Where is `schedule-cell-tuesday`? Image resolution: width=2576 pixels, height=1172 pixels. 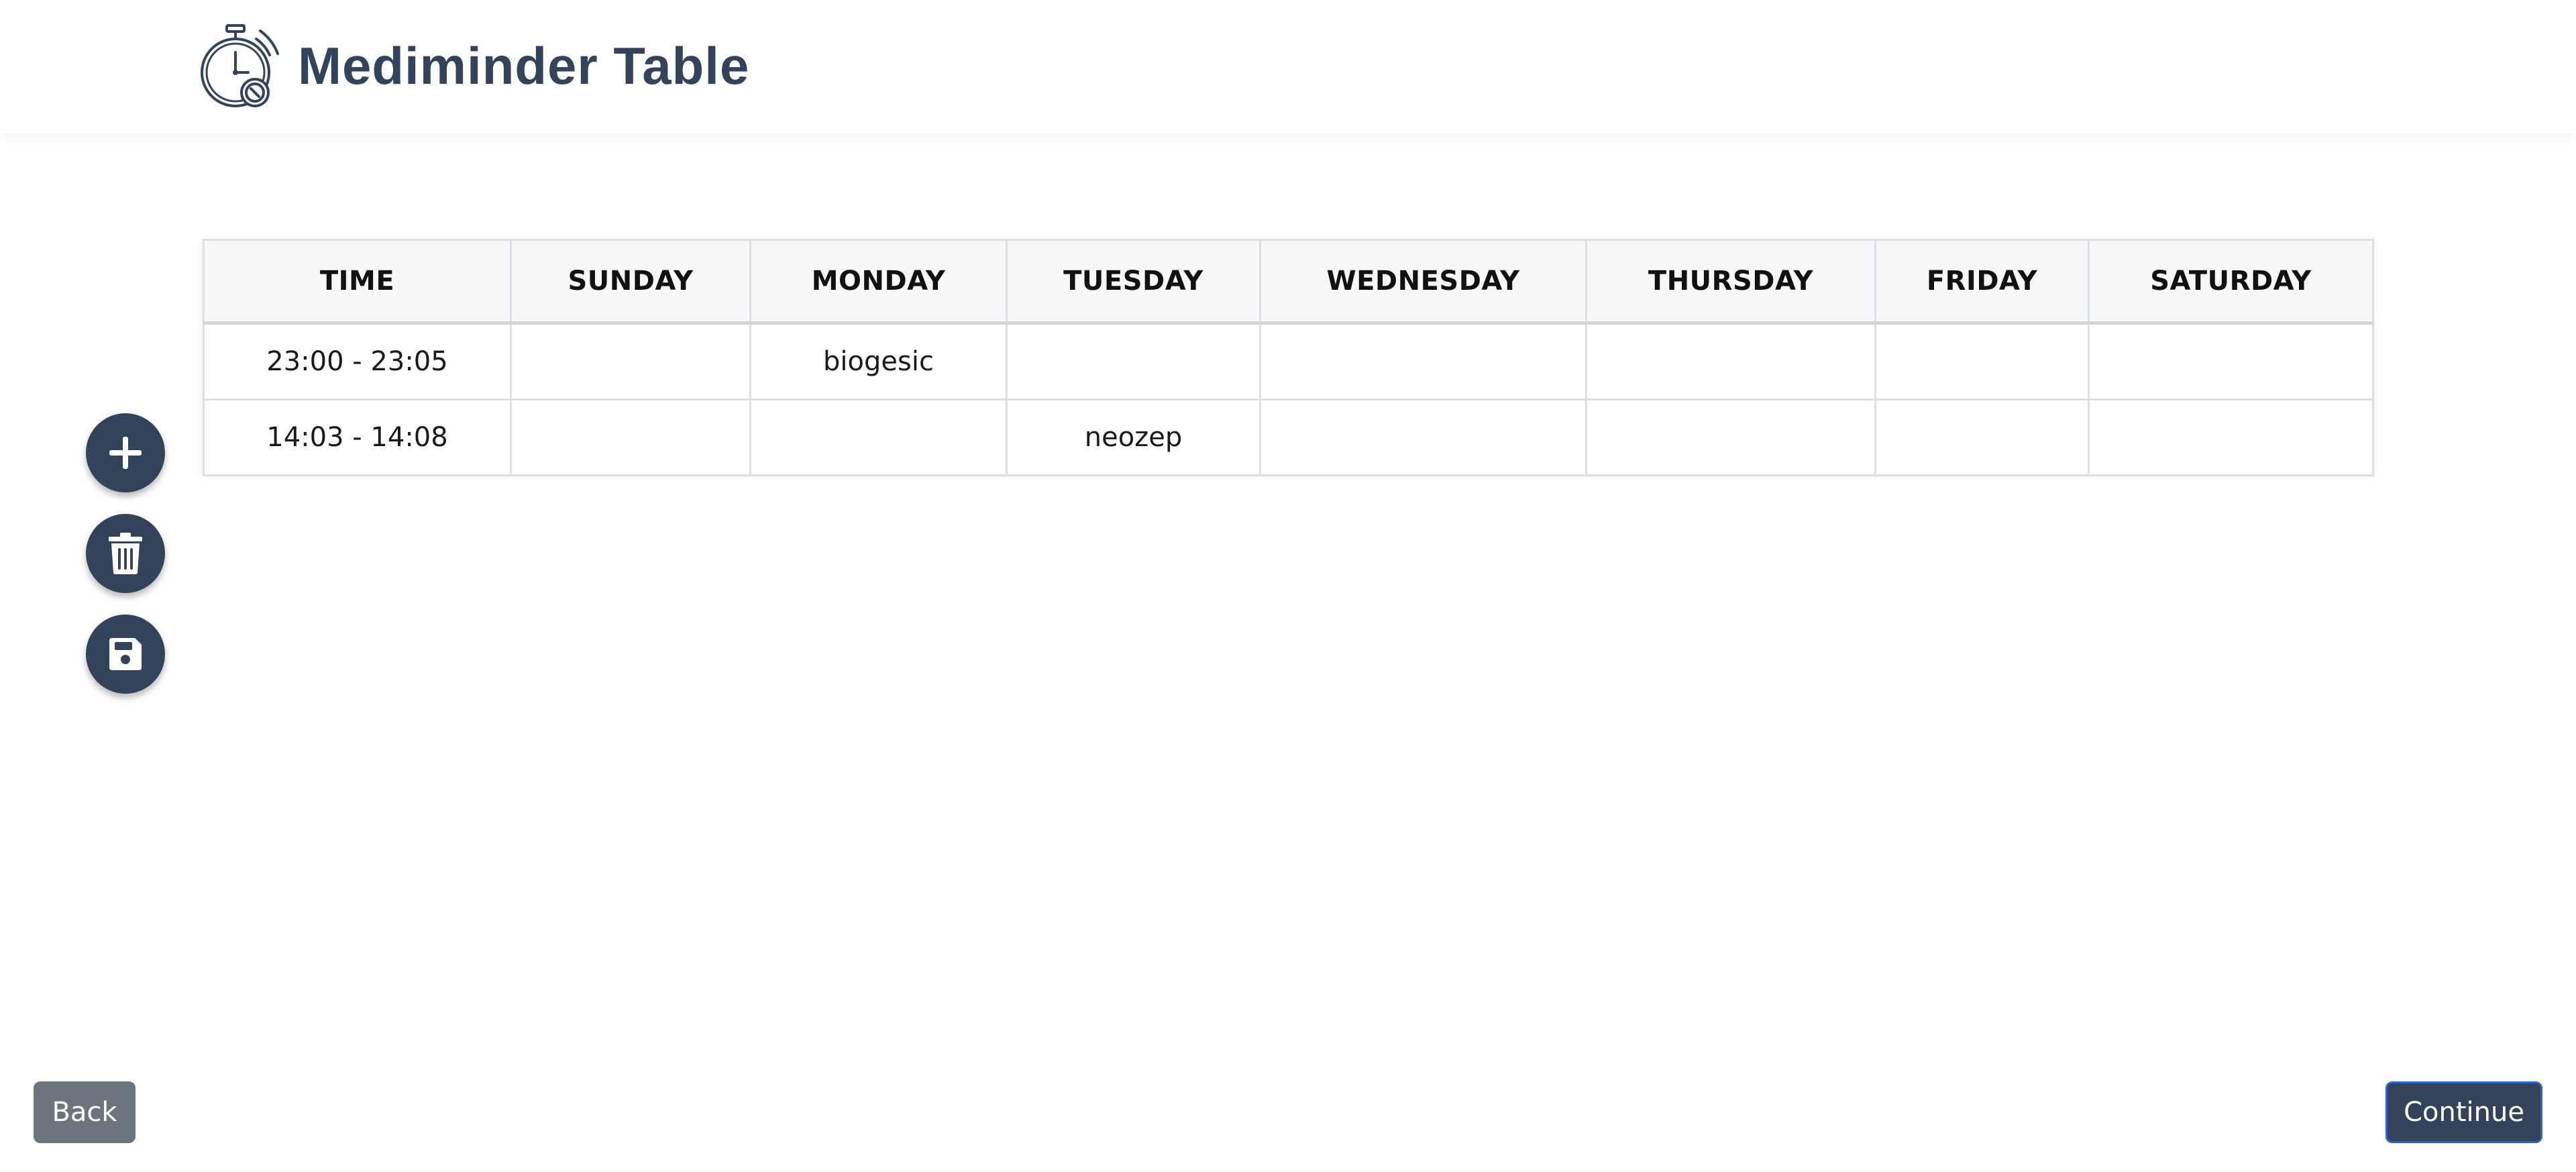
schedule-cell-tuesday is located at coordinates (1133, 361).